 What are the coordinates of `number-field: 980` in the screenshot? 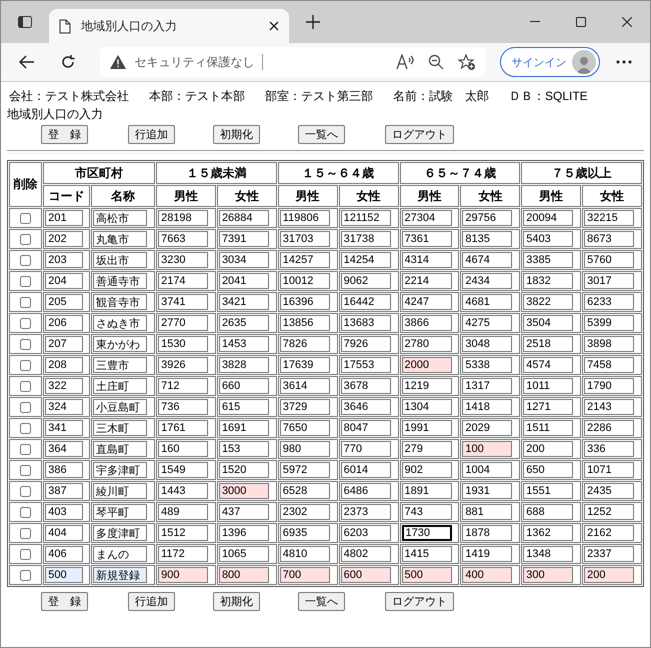 It's located at (305, 449).